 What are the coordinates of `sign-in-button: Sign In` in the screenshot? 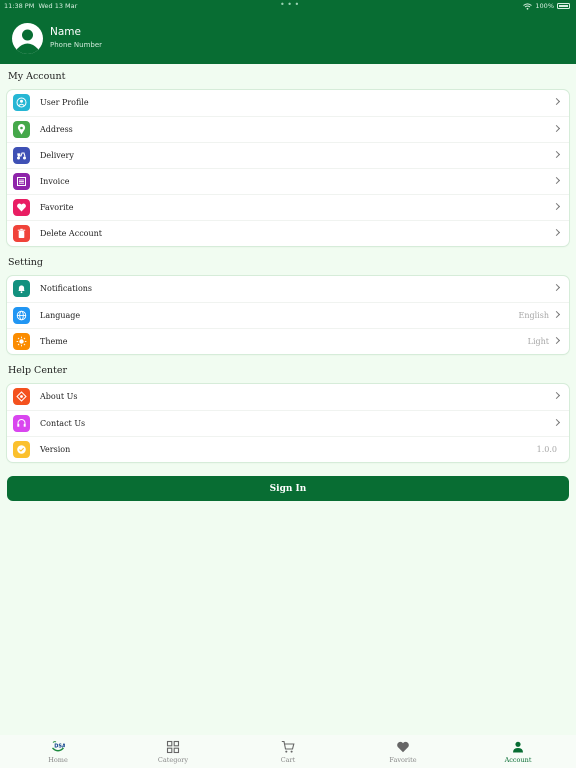 It's located at (288, 488).